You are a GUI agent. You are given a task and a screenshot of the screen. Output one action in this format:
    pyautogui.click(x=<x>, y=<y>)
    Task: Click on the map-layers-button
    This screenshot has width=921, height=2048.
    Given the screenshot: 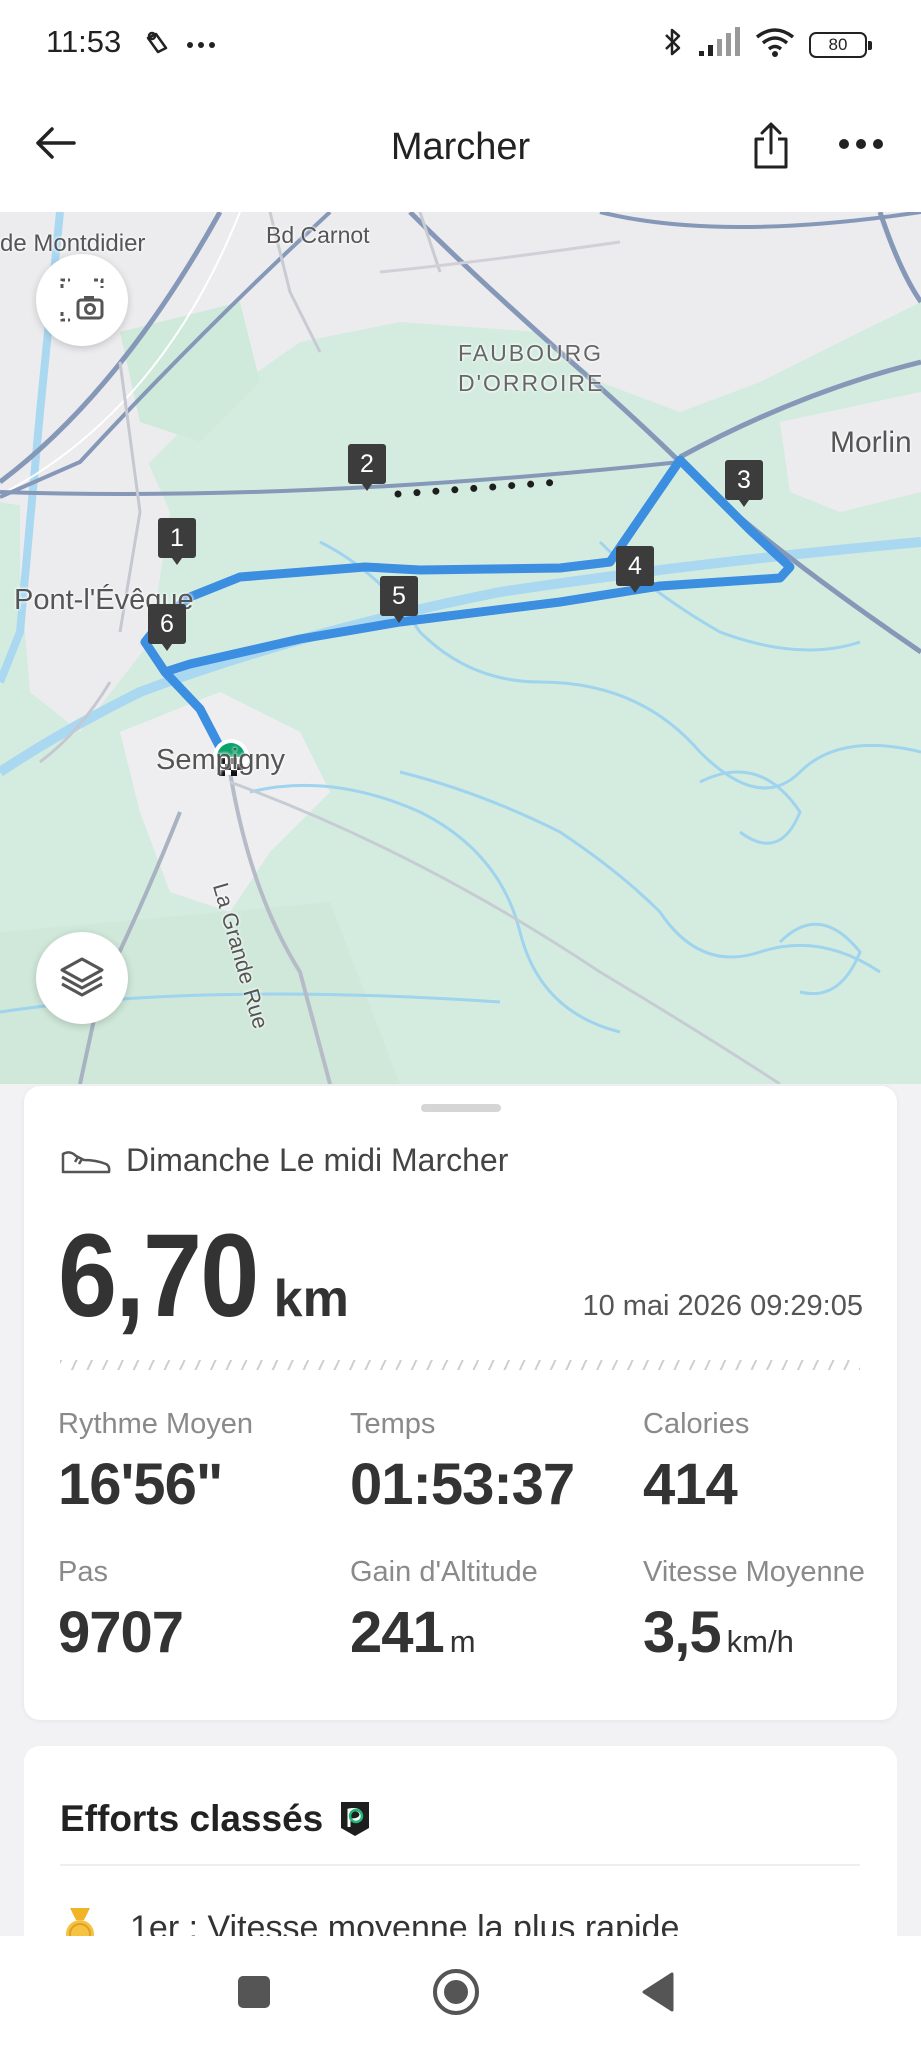 What is the action you would take?
    pyautogui.click(x=82, y=978)
    